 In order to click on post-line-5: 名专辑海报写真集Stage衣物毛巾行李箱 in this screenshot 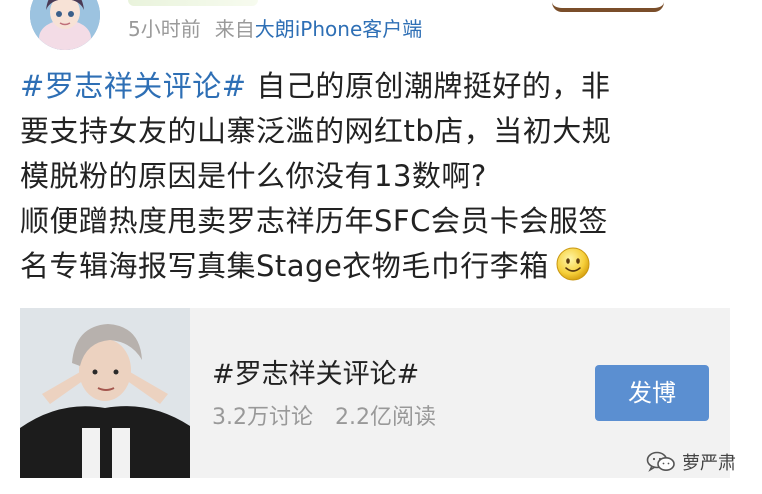, I will do `click(380, 266)`.